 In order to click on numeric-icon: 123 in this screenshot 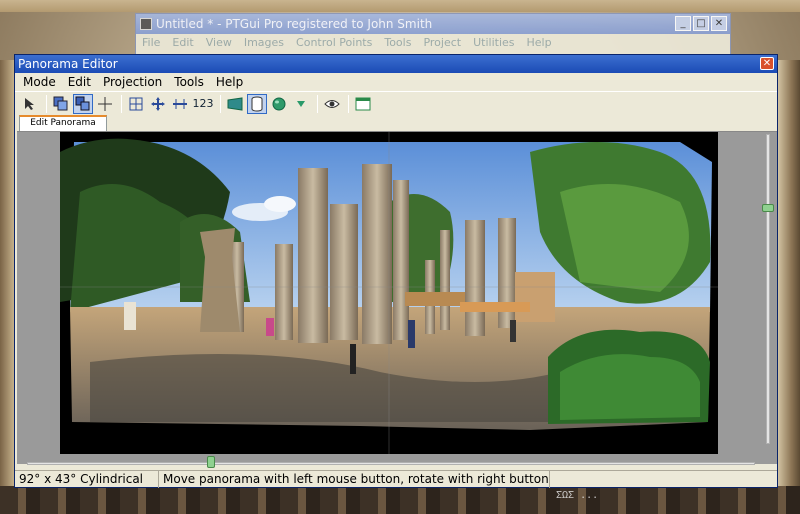, I will do `click(203, 104)`.